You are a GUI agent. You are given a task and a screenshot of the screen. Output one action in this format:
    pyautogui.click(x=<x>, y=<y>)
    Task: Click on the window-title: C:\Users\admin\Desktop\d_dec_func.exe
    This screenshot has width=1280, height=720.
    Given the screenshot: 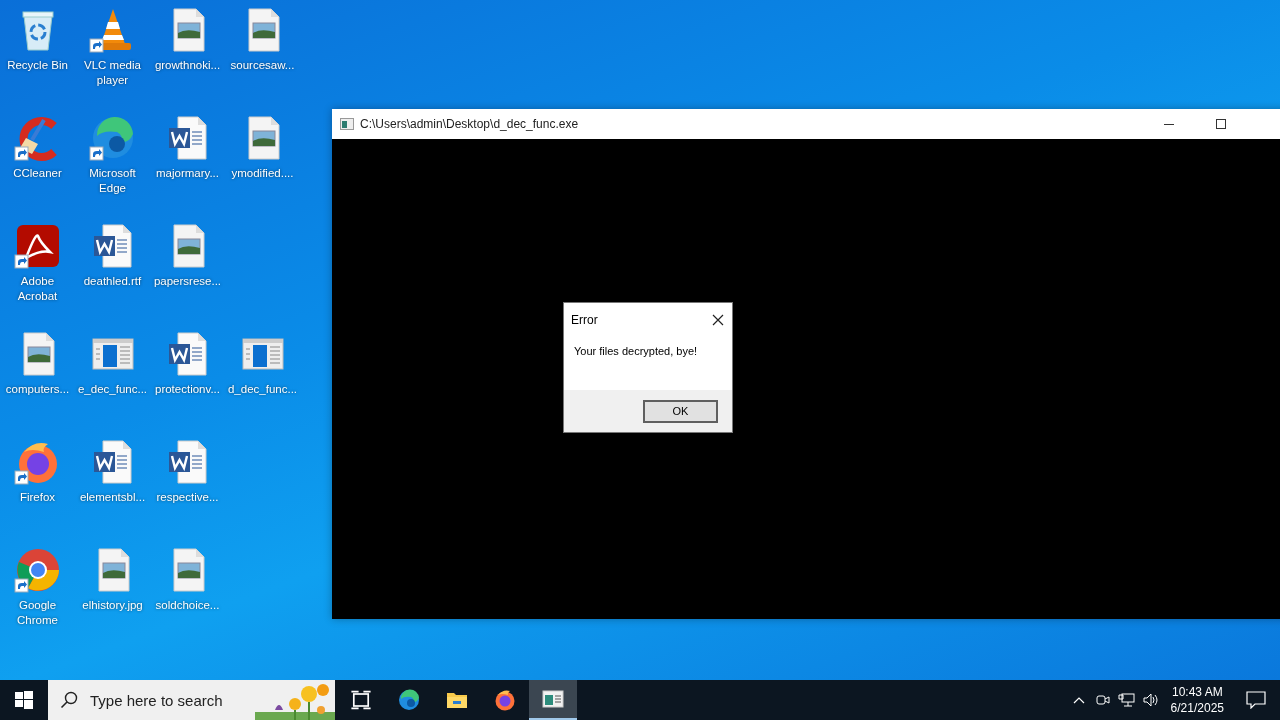 What is the action you would take?
    pyautogui.click(x=470, y=124)
    